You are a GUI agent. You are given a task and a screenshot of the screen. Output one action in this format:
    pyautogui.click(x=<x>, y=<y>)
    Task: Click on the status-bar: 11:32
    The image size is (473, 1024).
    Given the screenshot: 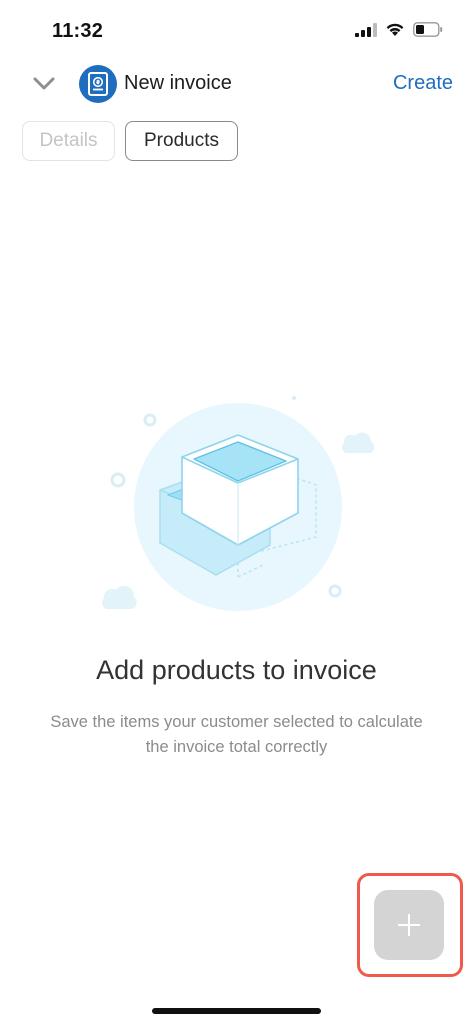 What is the action you would take?
    pyautogui.click(x=236, y=30)
    